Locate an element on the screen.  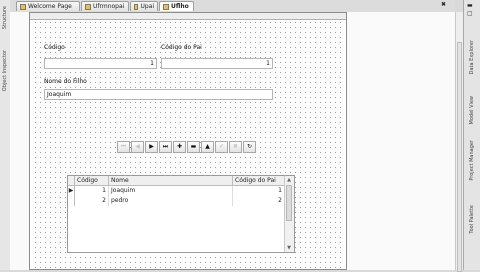
tab-ufrmnopai: Ufrmnopai is located at coordinates (105, 6).